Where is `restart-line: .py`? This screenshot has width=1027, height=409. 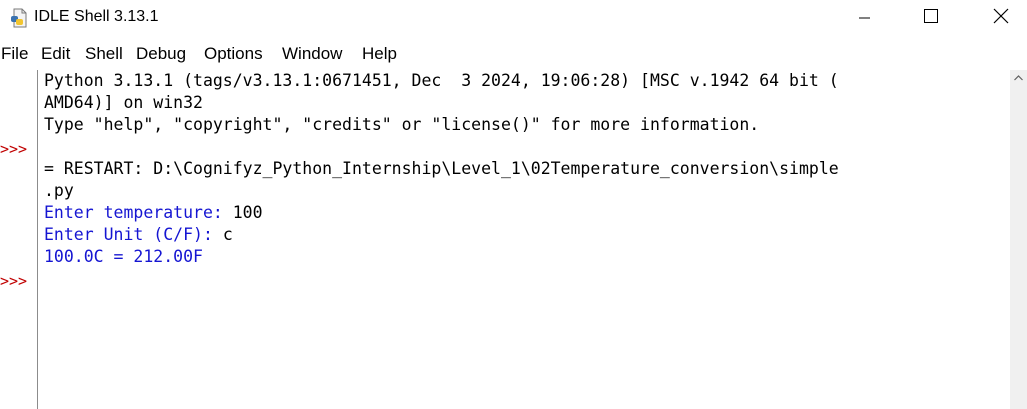 restart-line: .py is located at coordinates (59, 190).